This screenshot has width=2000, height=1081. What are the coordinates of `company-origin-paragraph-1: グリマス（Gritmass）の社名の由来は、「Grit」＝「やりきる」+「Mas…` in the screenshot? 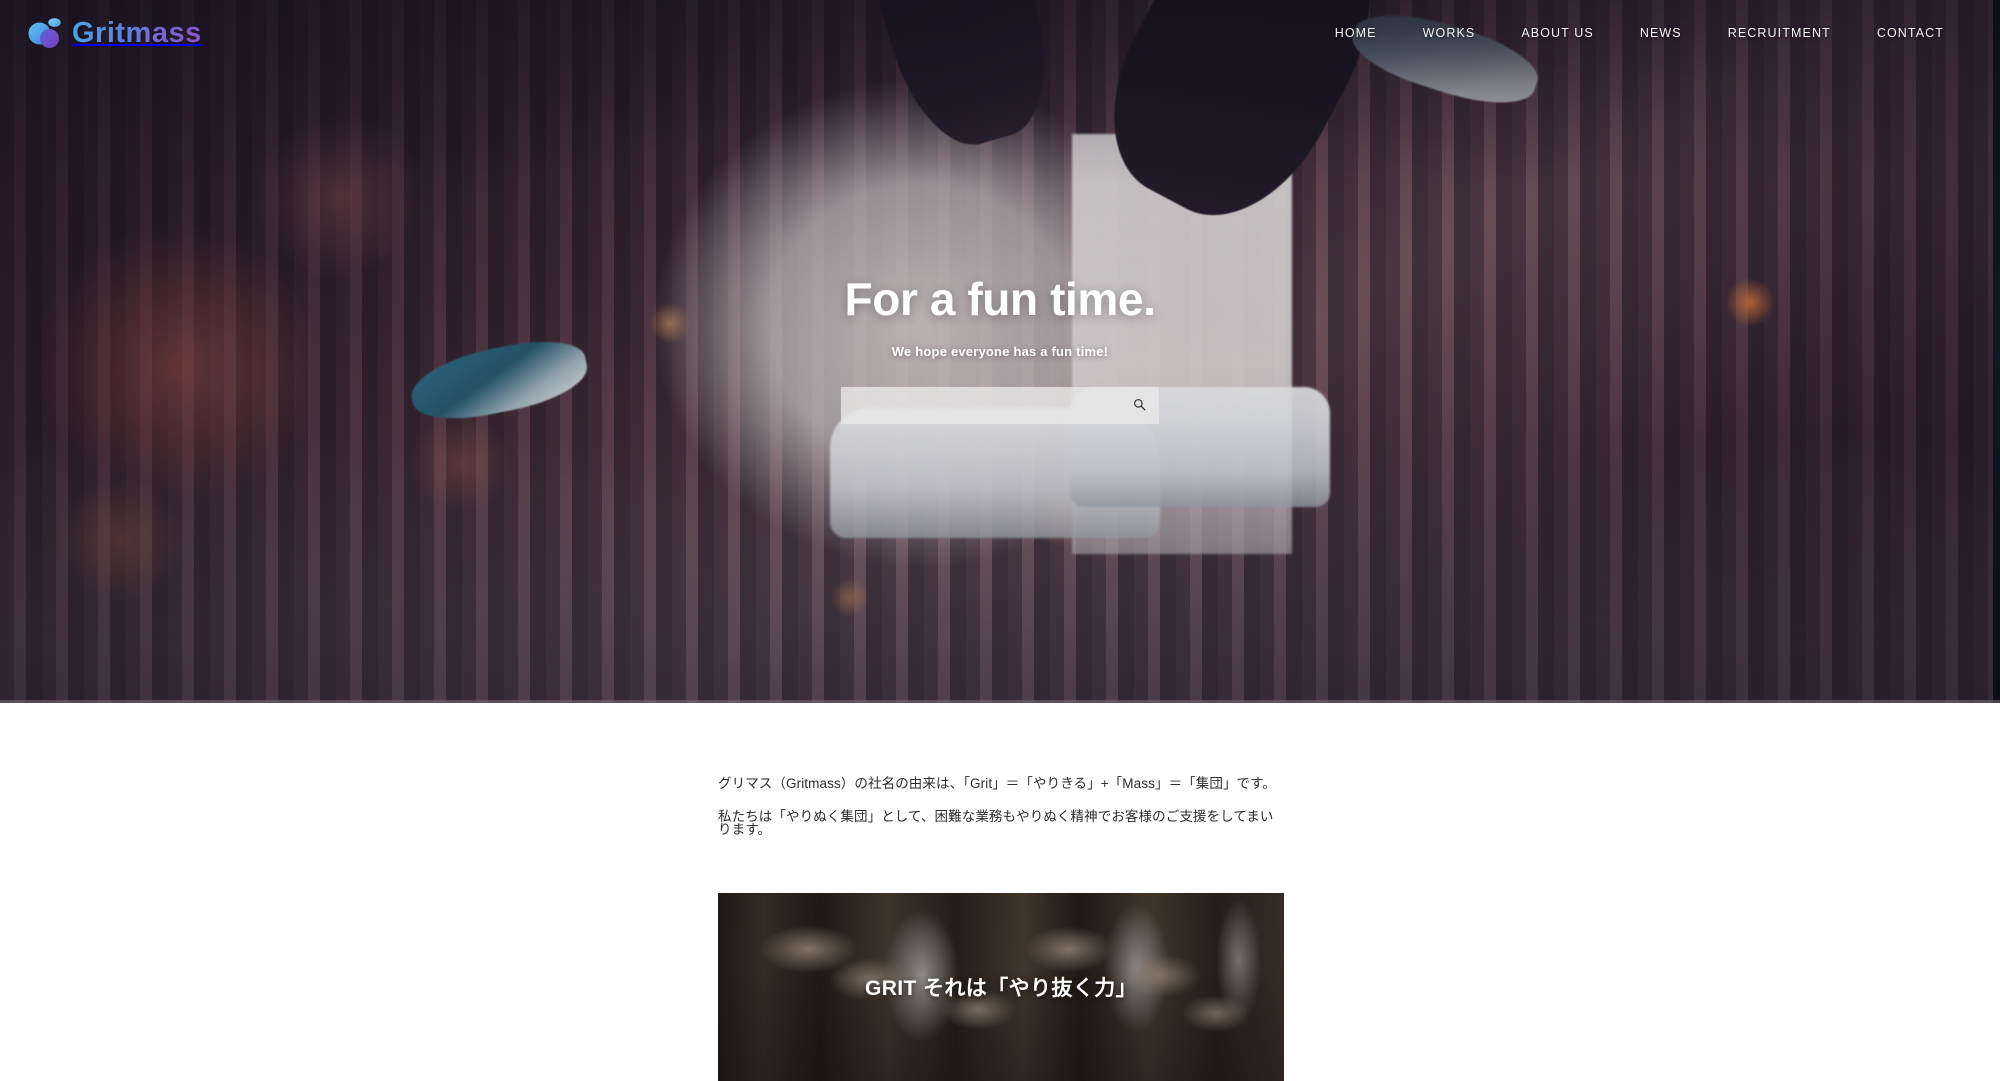 It's located at (997, 783).